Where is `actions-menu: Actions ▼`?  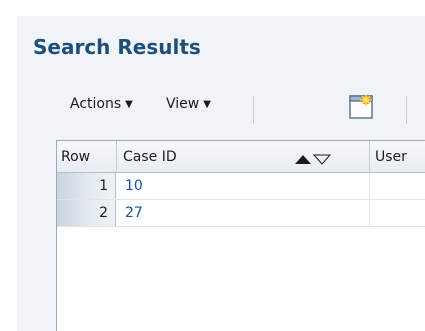 actions-menu: Actions ▼ is located at coordinates (101, 104).